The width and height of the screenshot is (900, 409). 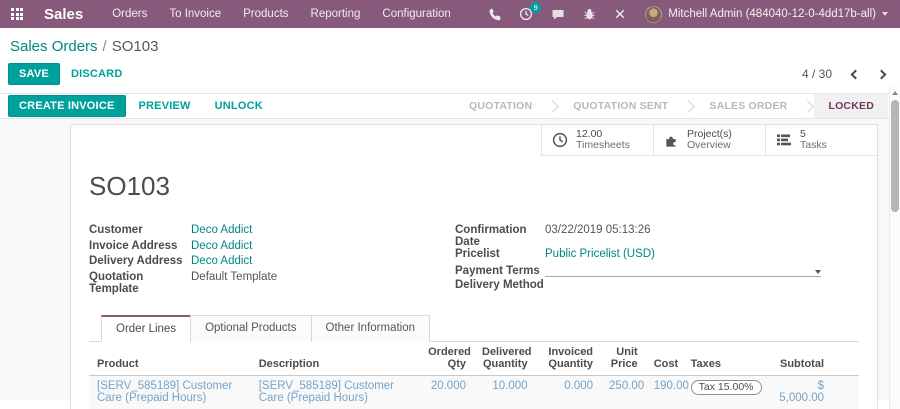 I want to click on cell-ordered: 20.000, so click(x=447, y=392).